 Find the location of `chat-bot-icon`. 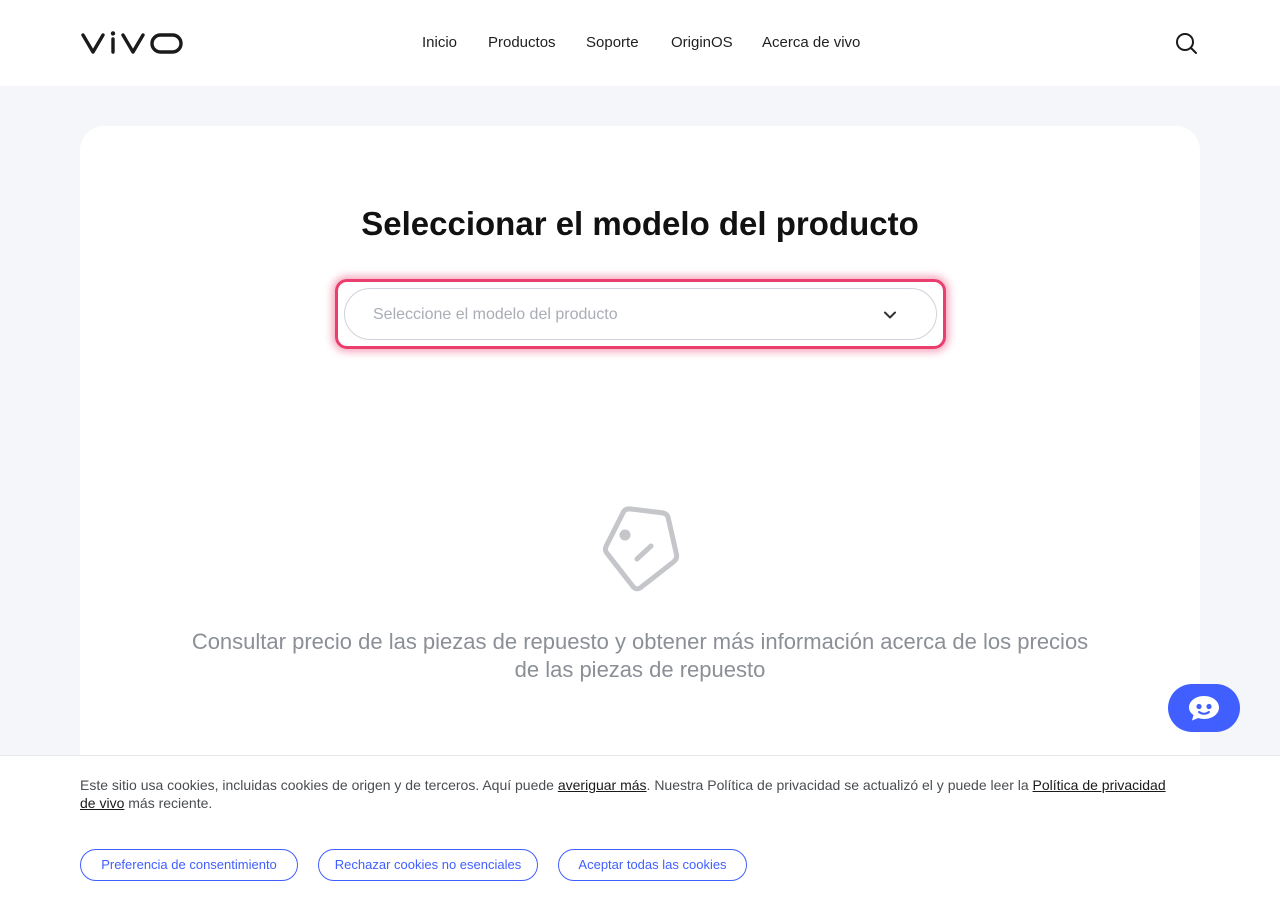

chat-bot-icon is located at coordinates (1204, 708).